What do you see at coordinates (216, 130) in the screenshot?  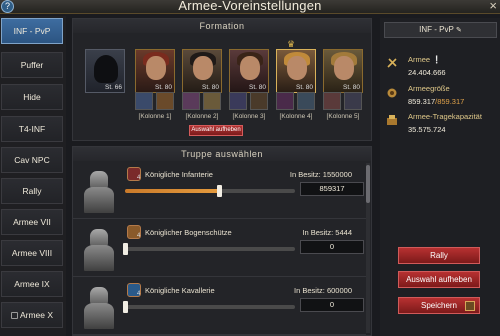 I see `formation-deselect-button: Auswahl aufheben` at bounding box center [216, 130].